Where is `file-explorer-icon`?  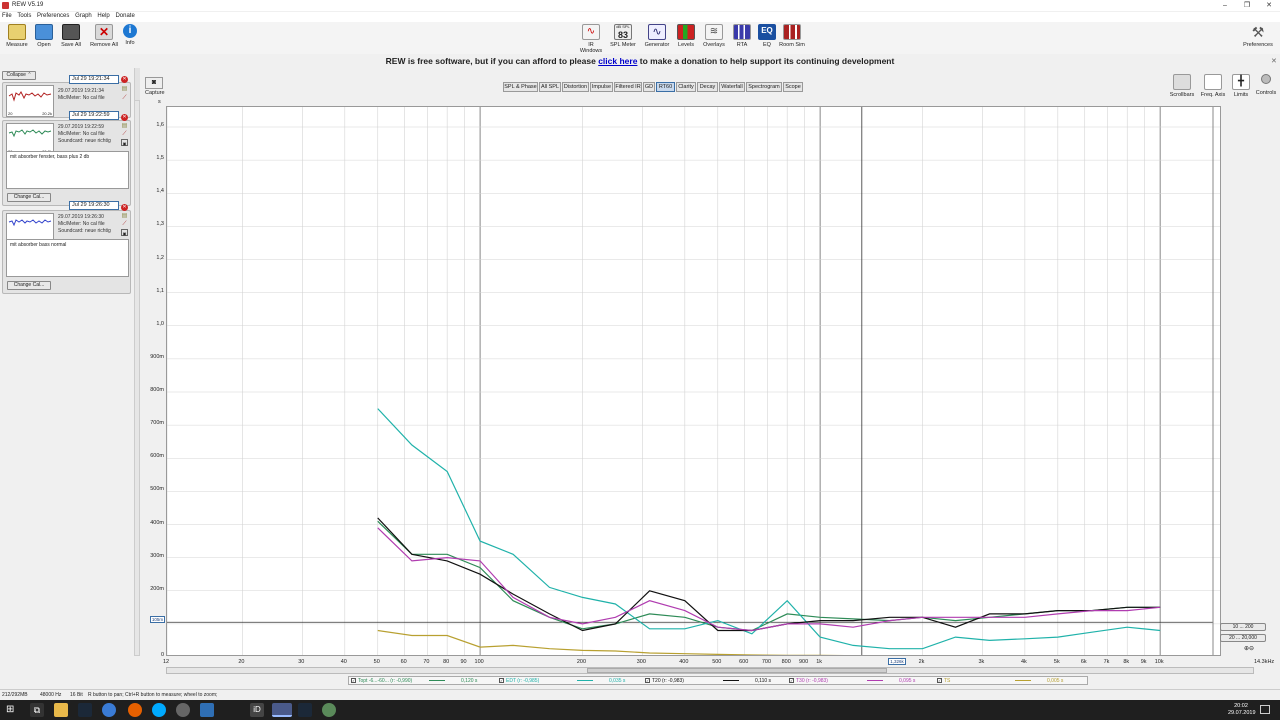
file-explorer-icon is located at coordinates (61, 710).